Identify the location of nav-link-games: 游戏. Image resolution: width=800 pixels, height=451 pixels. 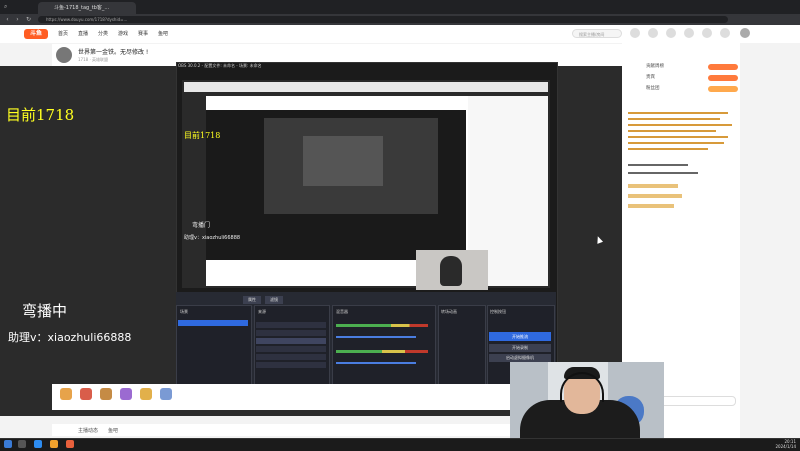
(123, 33).